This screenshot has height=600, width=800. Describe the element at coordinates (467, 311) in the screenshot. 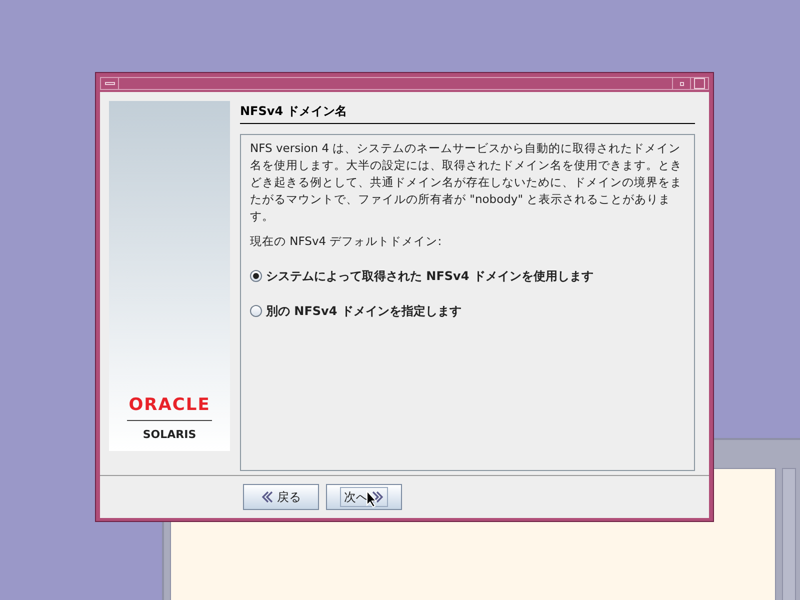

I see `radio-option: 別の NFSv4 ドメインを指定します` at that location.